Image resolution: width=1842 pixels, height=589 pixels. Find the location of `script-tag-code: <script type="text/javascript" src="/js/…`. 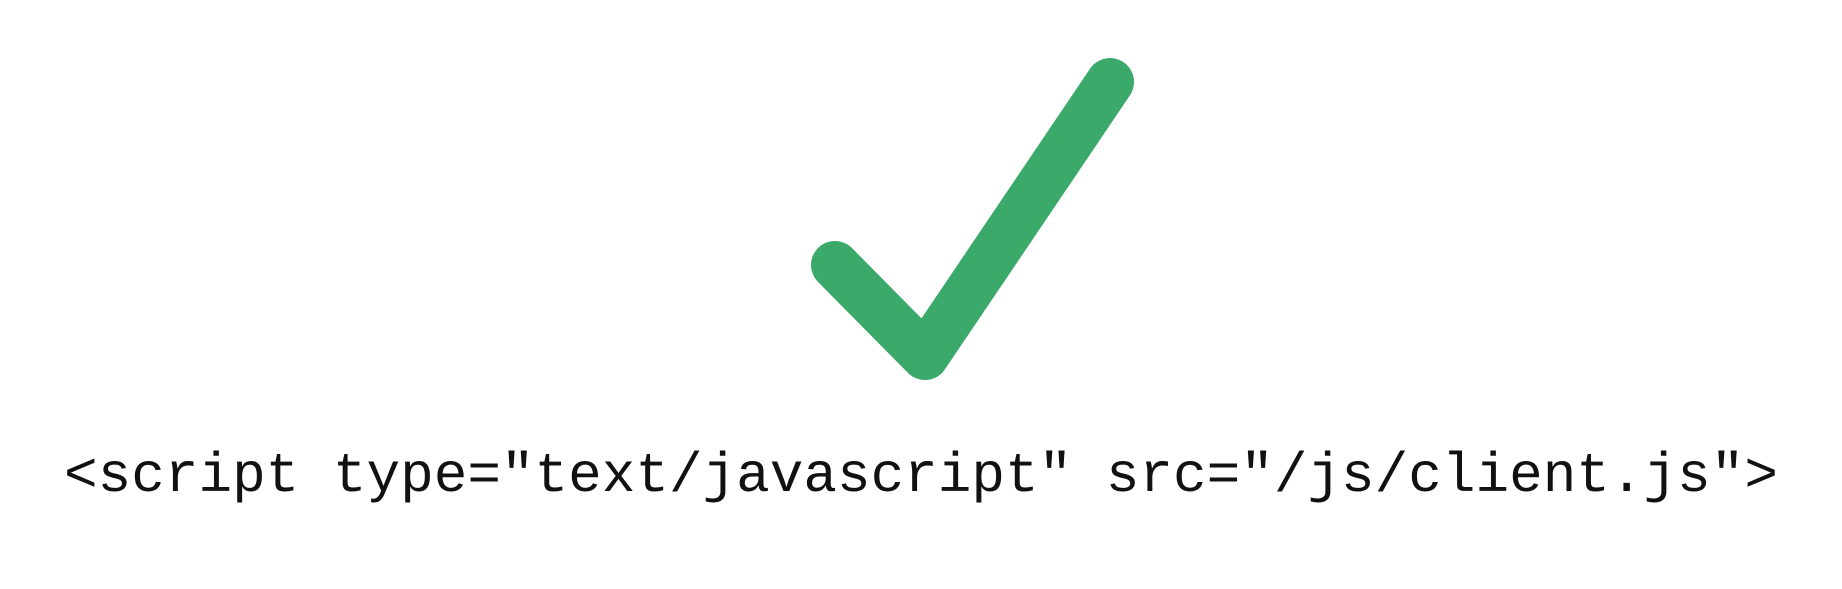

script-tag-code: <script type="text/javascript" src="/js/… is located at coordinates (921, 476).